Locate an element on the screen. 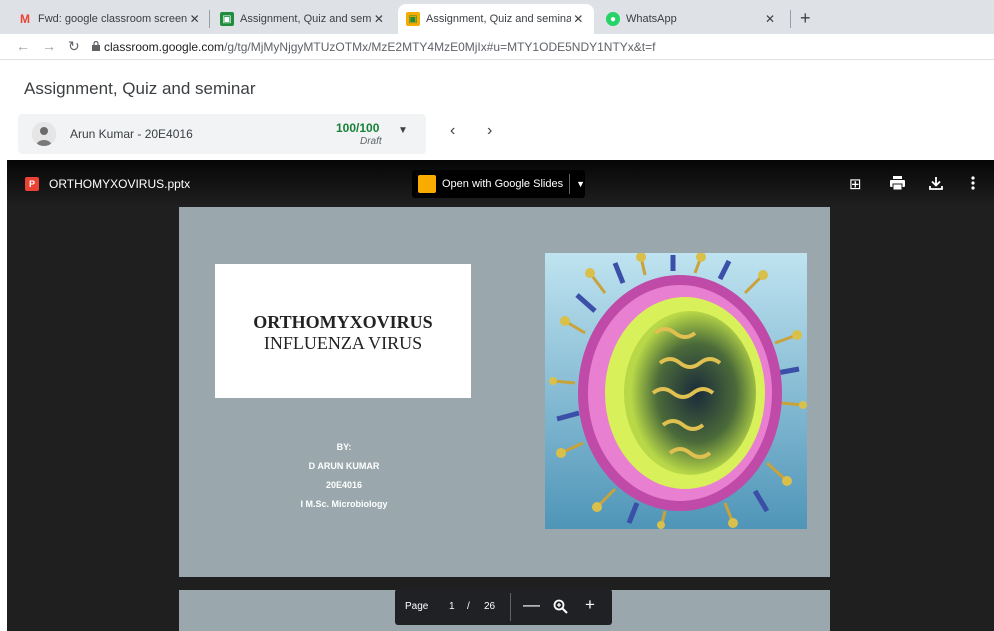 The width and height of the screenshot is (994, 631). more-options-icon is located at coordinates (973, 183).